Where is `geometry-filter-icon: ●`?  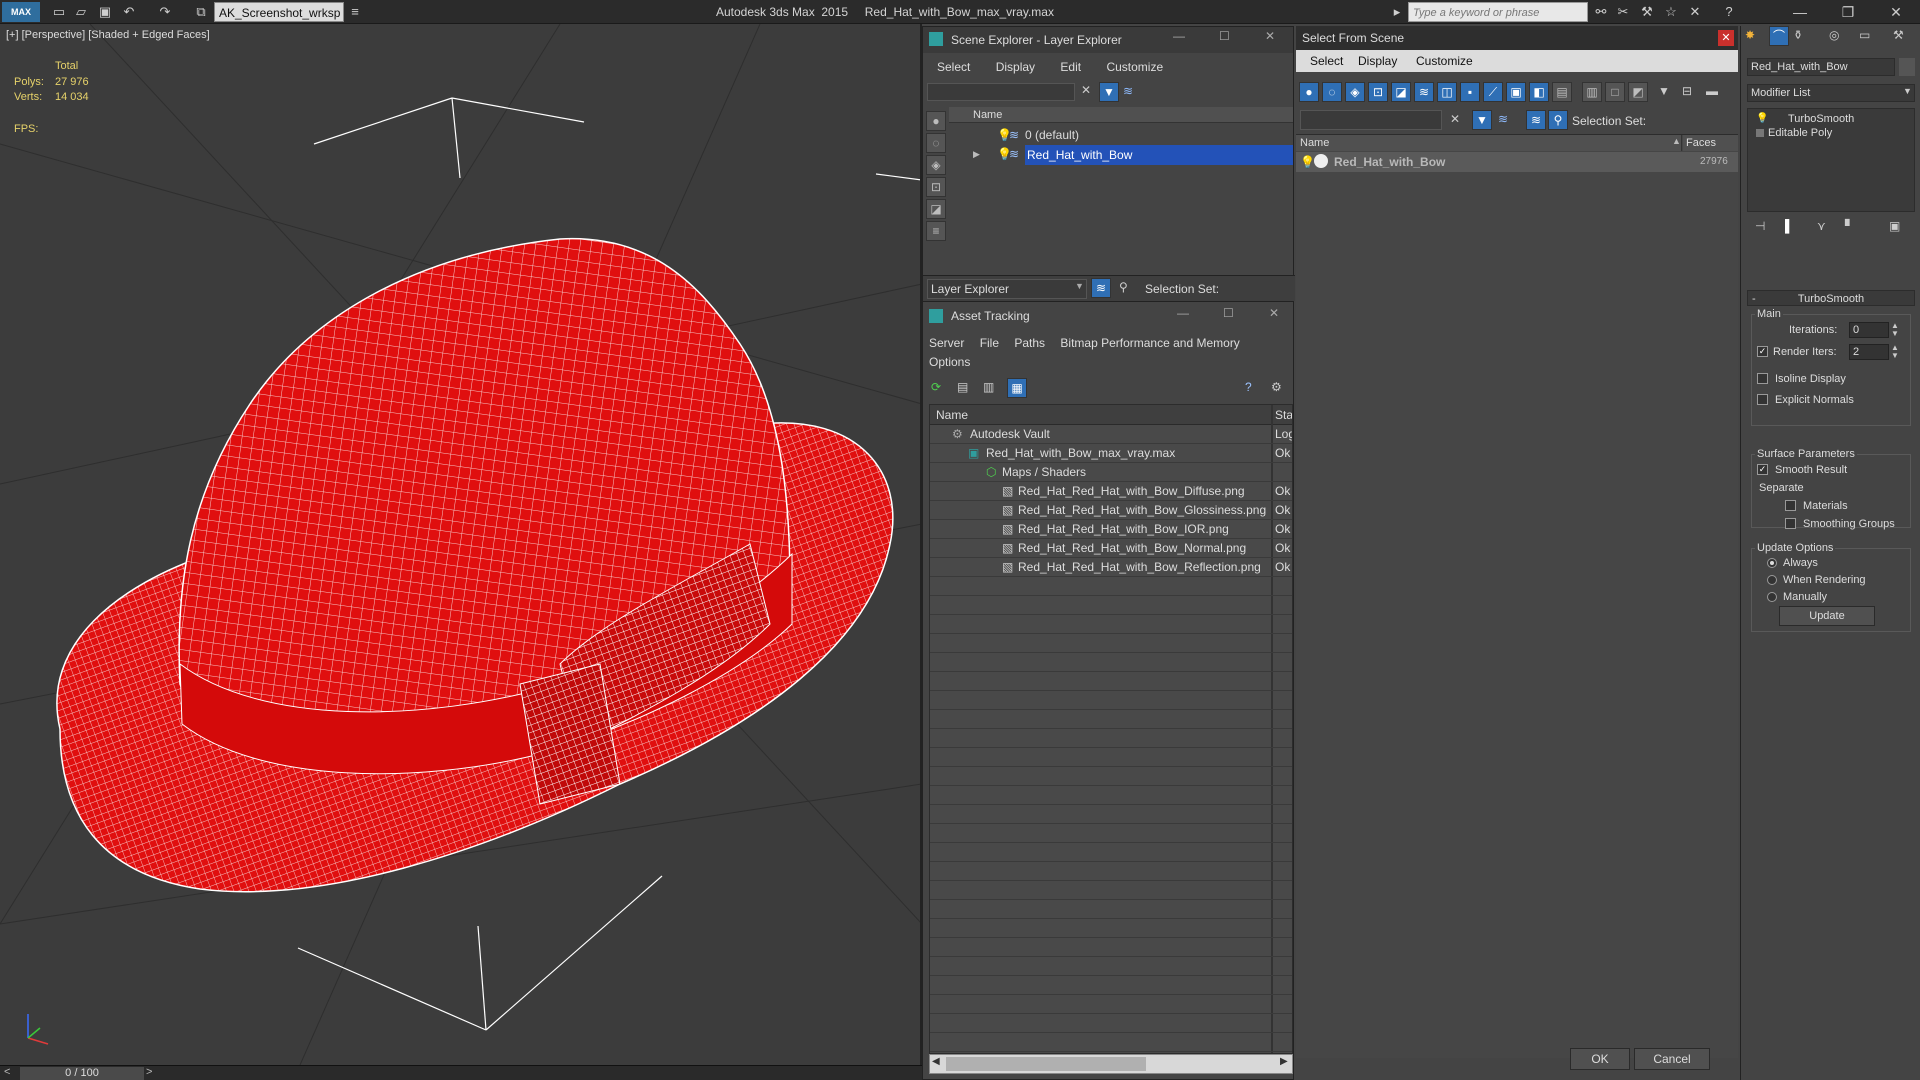 geometry-filter-icon: ● is located at coordinates (1309, 92).